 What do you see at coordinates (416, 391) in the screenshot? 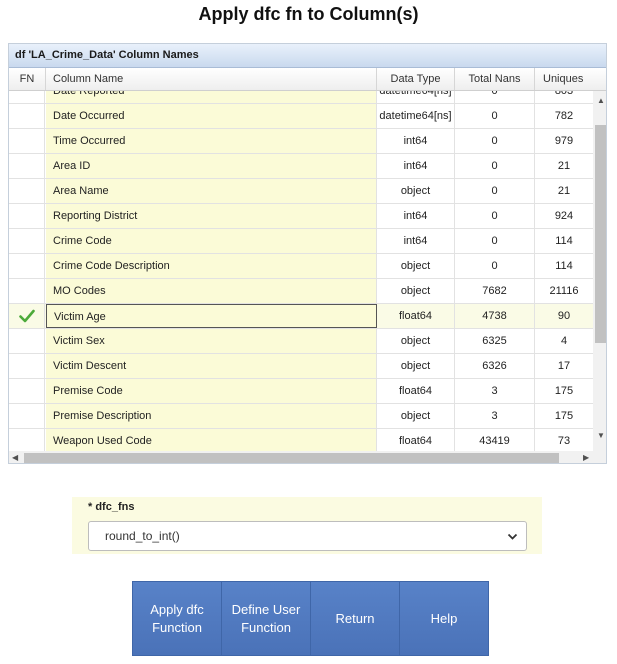
I see `data-type-cell: float64` at bounding box center [416, 391].